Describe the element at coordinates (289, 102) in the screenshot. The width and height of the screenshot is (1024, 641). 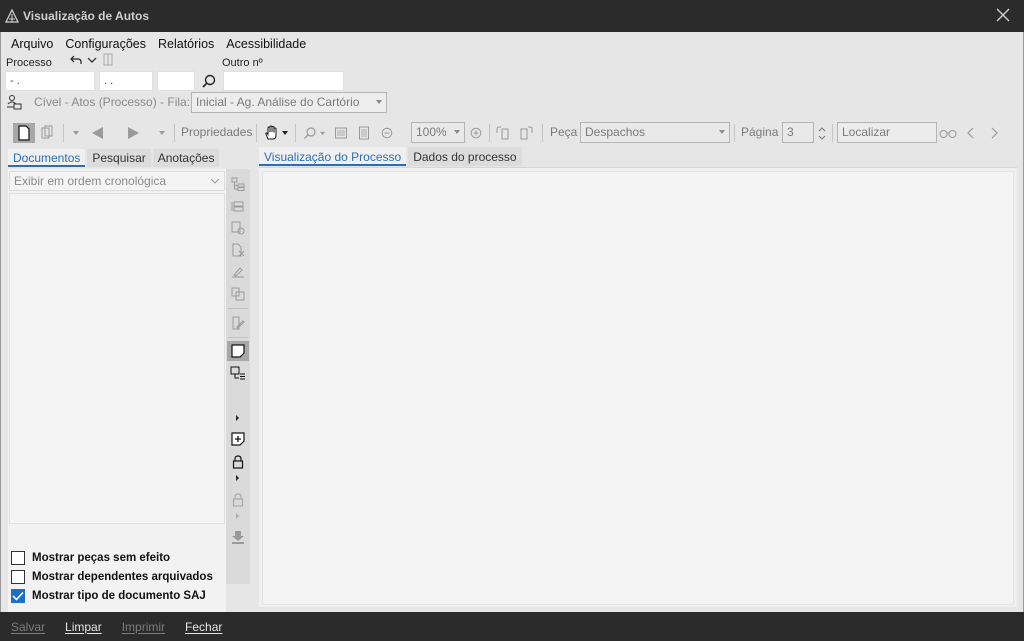
I see `fila-select: Inicial - Ag. Análise do Cartório` at that location.